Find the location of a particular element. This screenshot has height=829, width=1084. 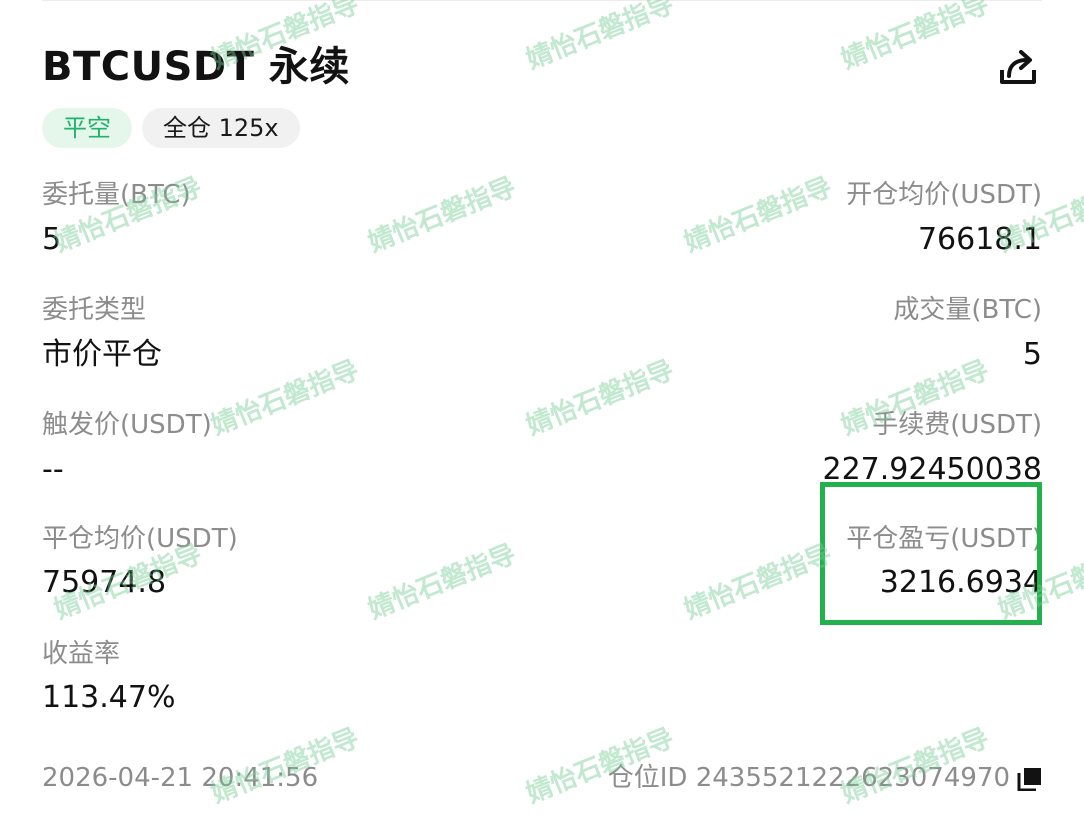

order-type-label: 委托类型 is located at coordinates (94, 310).